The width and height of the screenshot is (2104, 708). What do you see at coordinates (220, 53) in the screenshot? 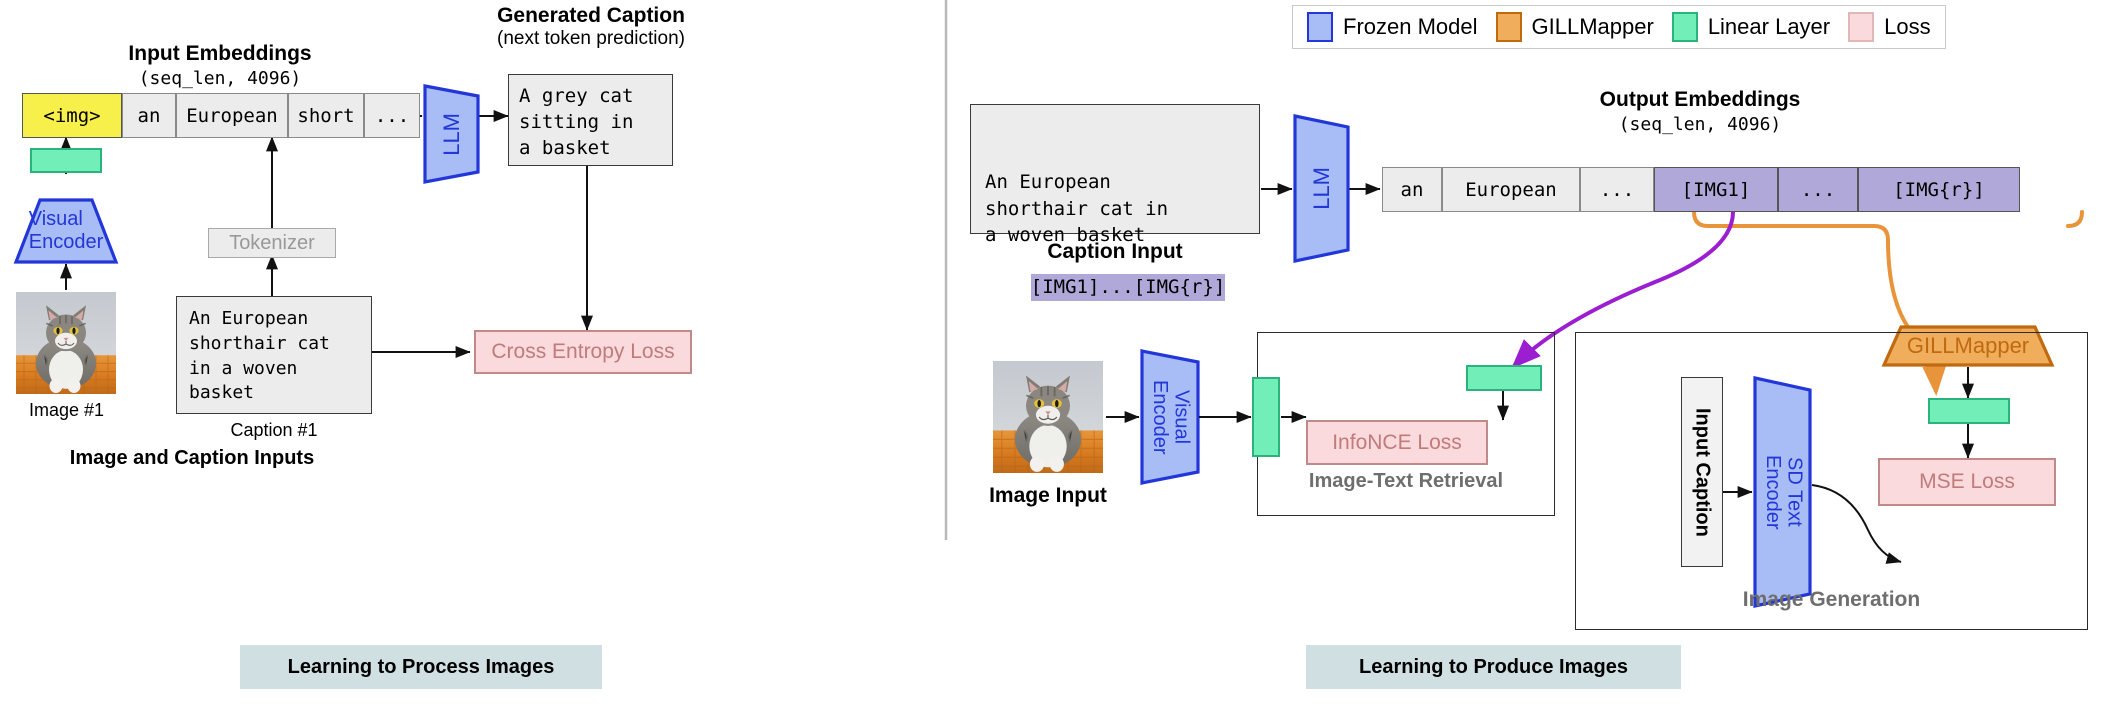
I see `input-embeddings-title: Input Embeddings` at bounding box center [220, 53].